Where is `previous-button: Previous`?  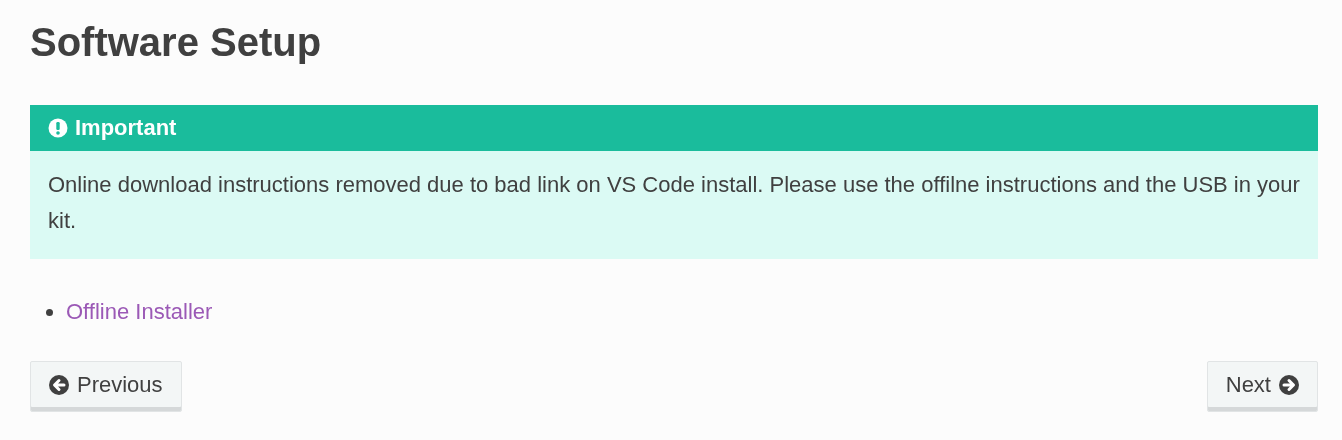 previous-button: Previous is located at coordinates (106, 386).